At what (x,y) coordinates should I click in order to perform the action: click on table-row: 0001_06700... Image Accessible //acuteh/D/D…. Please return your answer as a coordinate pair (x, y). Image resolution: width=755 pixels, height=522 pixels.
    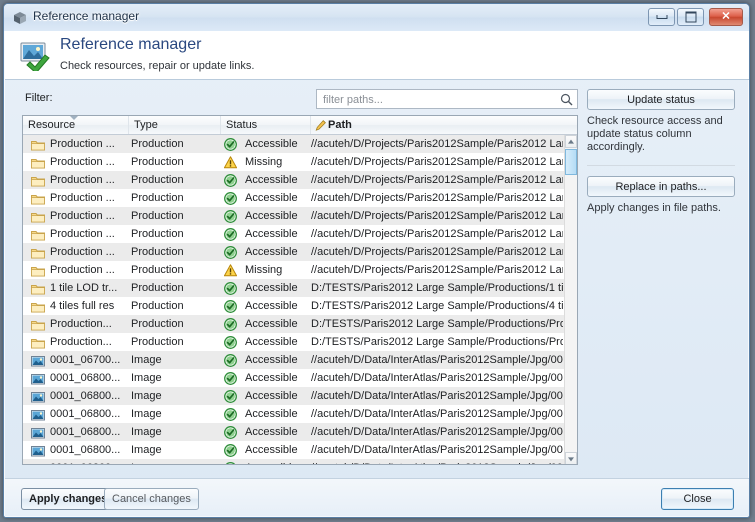
    Looking at the image, I should click on (294, 360).